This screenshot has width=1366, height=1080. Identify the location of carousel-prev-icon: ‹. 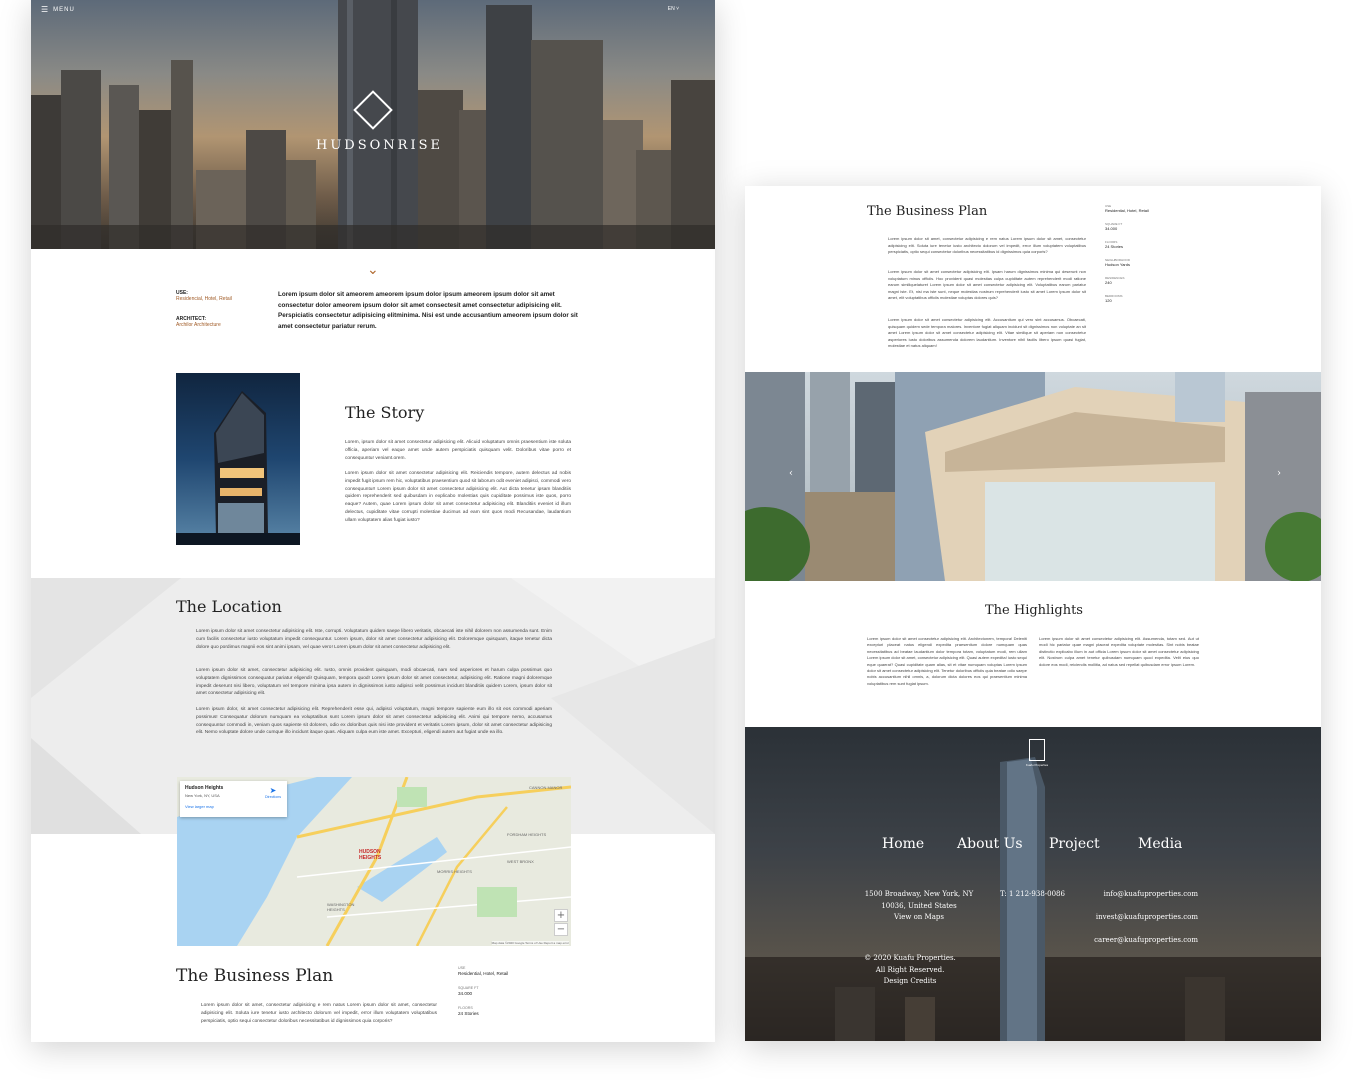
(791, 473).